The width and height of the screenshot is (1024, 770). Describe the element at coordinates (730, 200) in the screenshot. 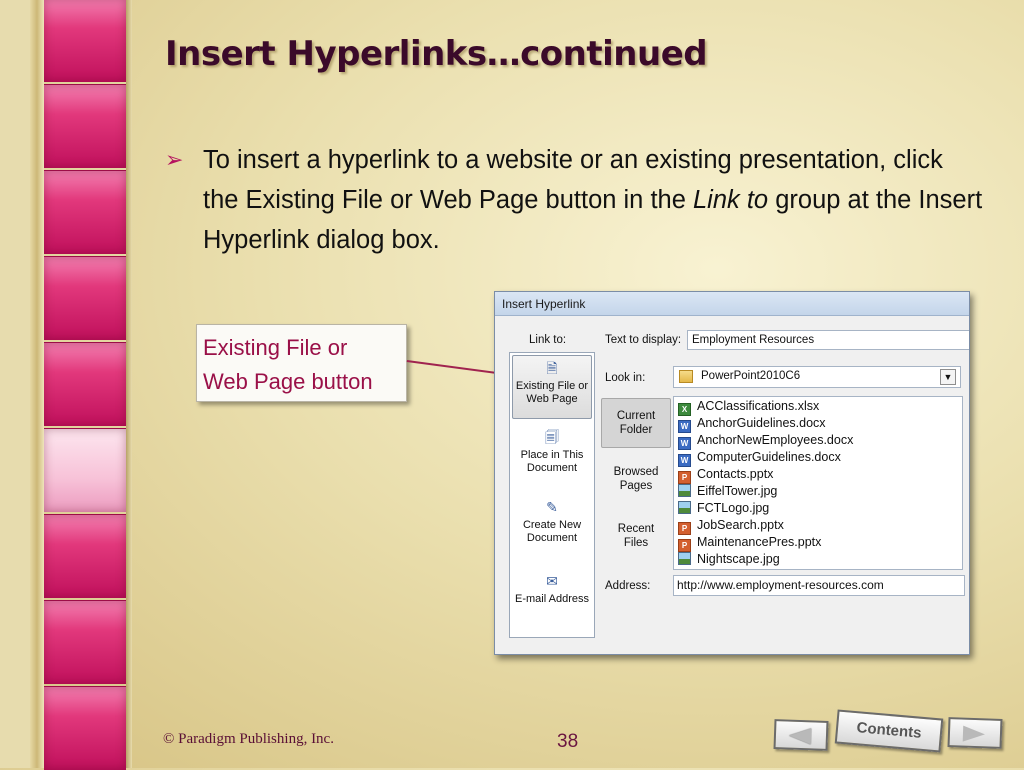

I see `bullet-text-italic: Link to` at that location.